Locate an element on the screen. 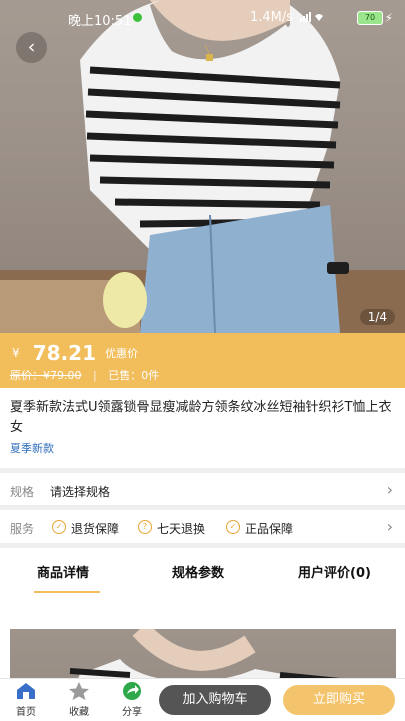 This screenshot has width=405, height=721. star-icon is located at coordinates (79, 691).